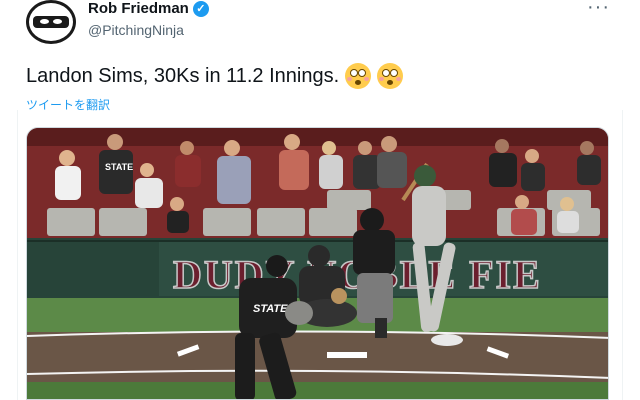 Image resolution: width=640 pixels, height=400 pixels. Describe the element at coordinates (148, 19) in the screenshot. I see `author-block: Rob Friedman ✓ @PitchingNinja` at that location.